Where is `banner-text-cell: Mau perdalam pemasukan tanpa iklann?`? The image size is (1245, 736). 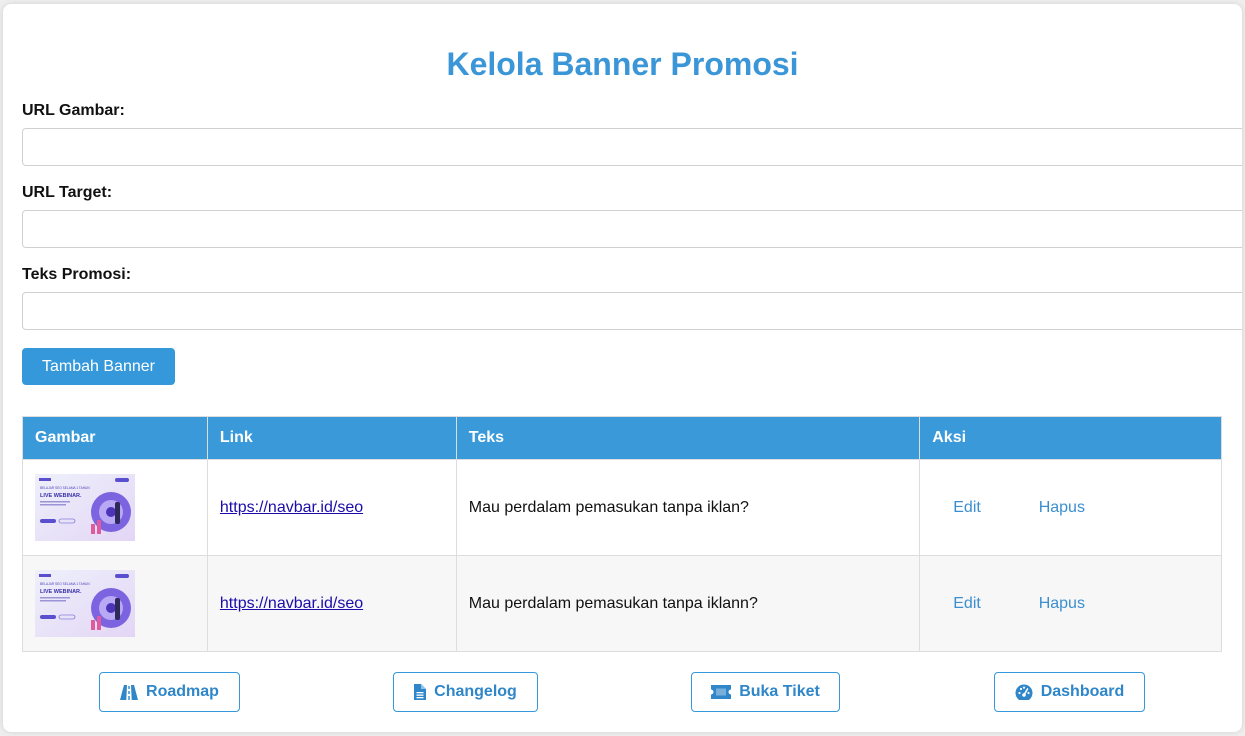 banner-text-cell: Mau perdalam pemasukan tanpa iklann? is located at coordinates (688, 603).